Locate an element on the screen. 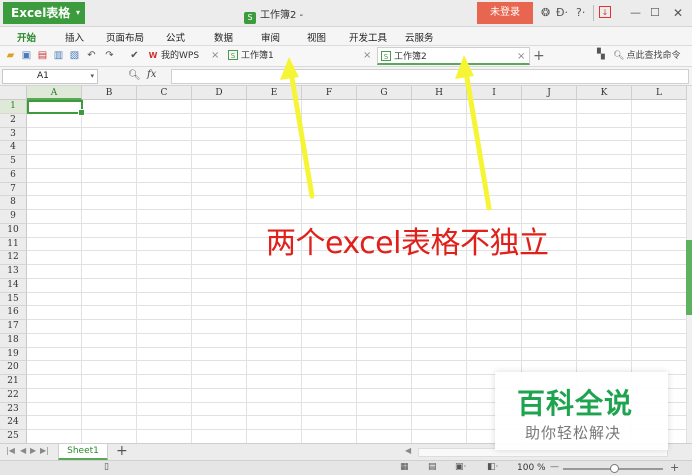 The height and width of the screenshot is (475, 692). column-header-i: I is located at coordinates (494, 93).